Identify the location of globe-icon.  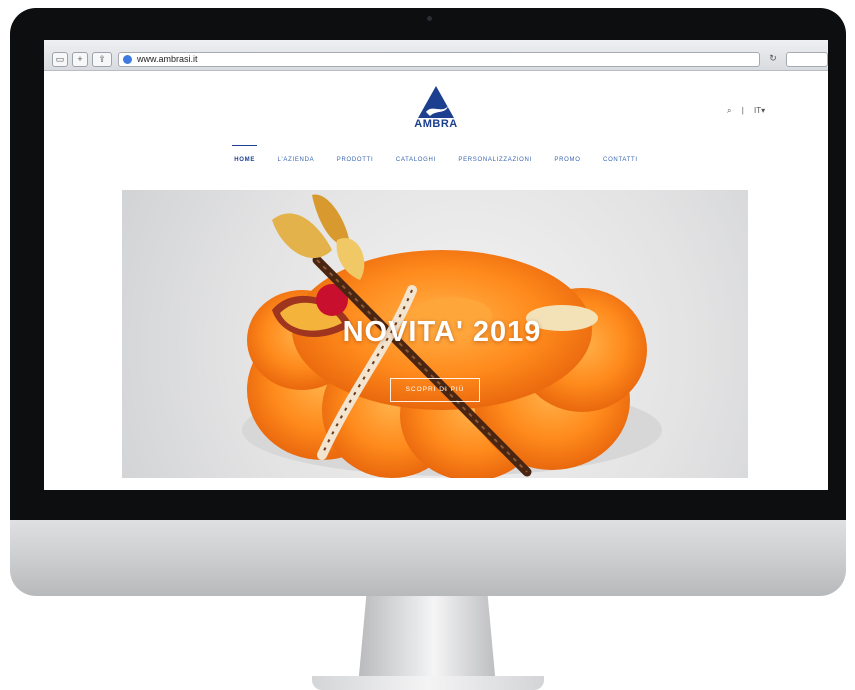
(127, 59).